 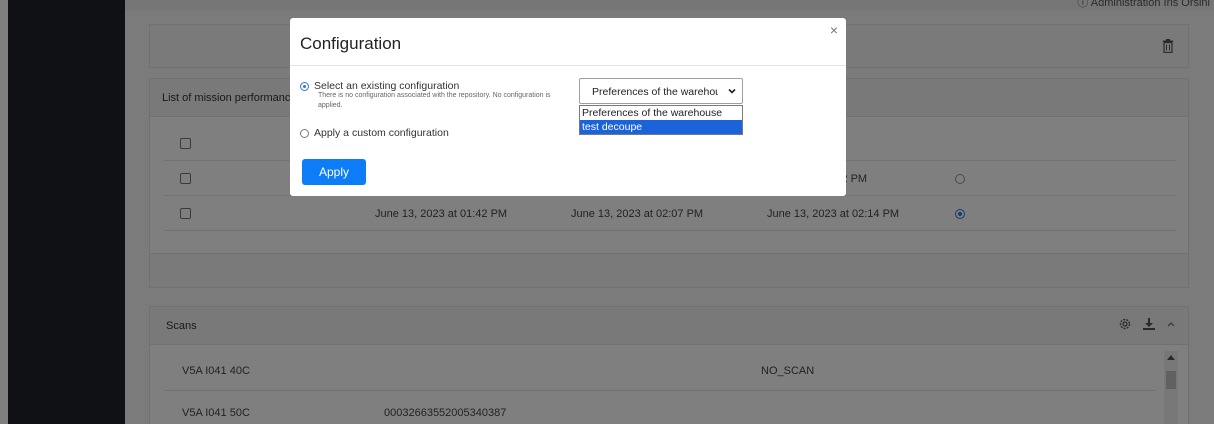 I want to click on dropdown-option: Preferences of the warehouse, so click(x=661, y=113).